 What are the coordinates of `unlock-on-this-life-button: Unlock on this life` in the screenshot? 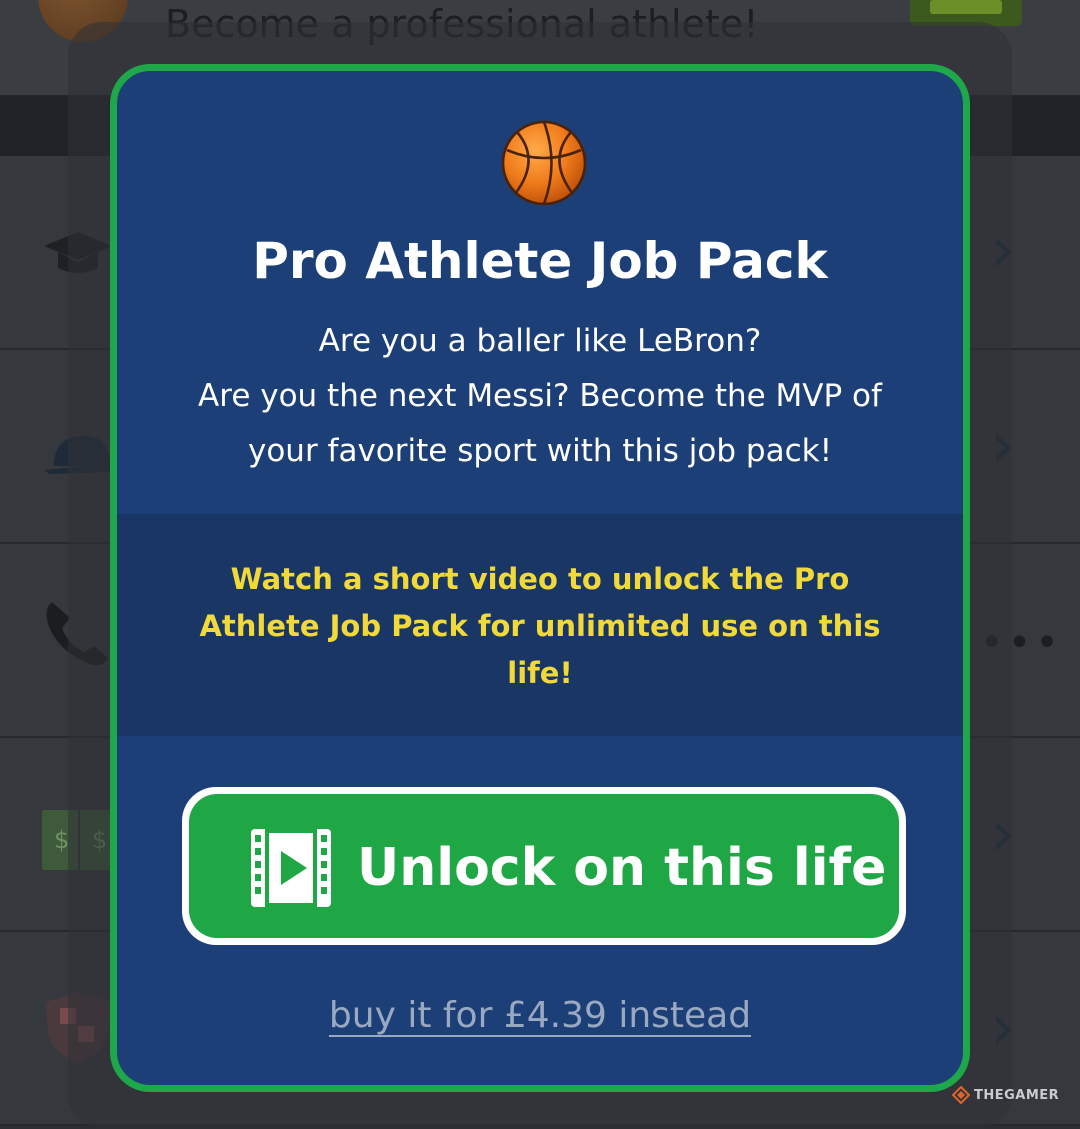 It's located at (544, 866).